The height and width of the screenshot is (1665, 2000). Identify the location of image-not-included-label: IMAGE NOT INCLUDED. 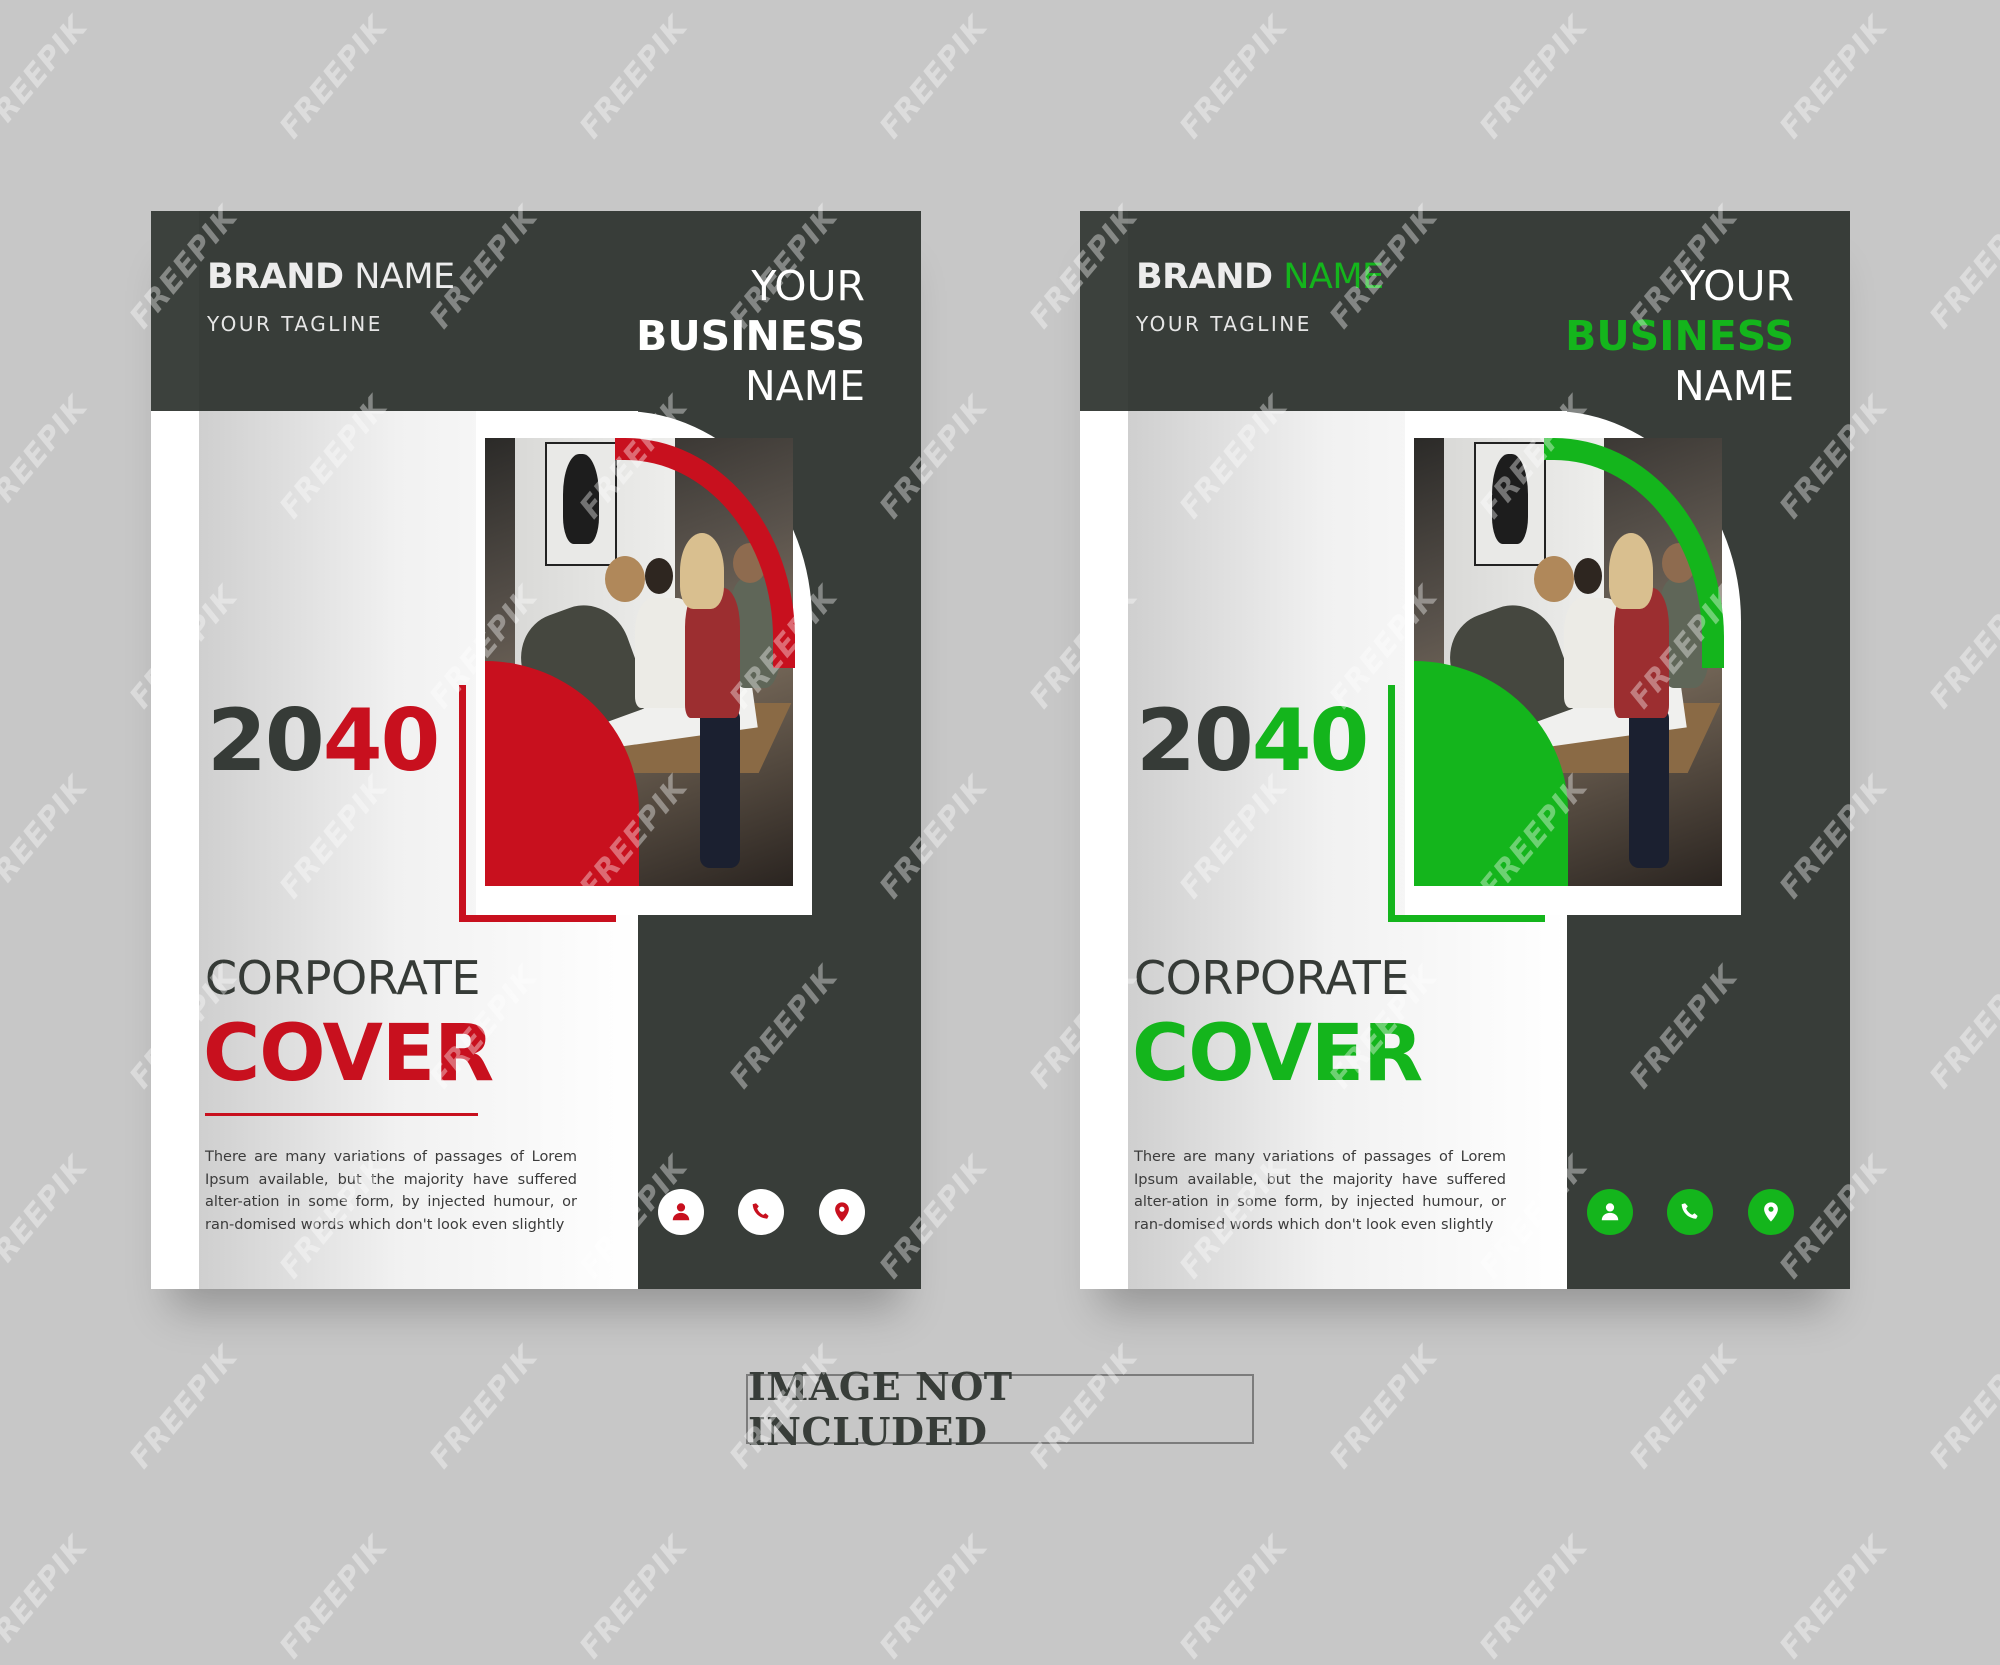
(1000, 1409).